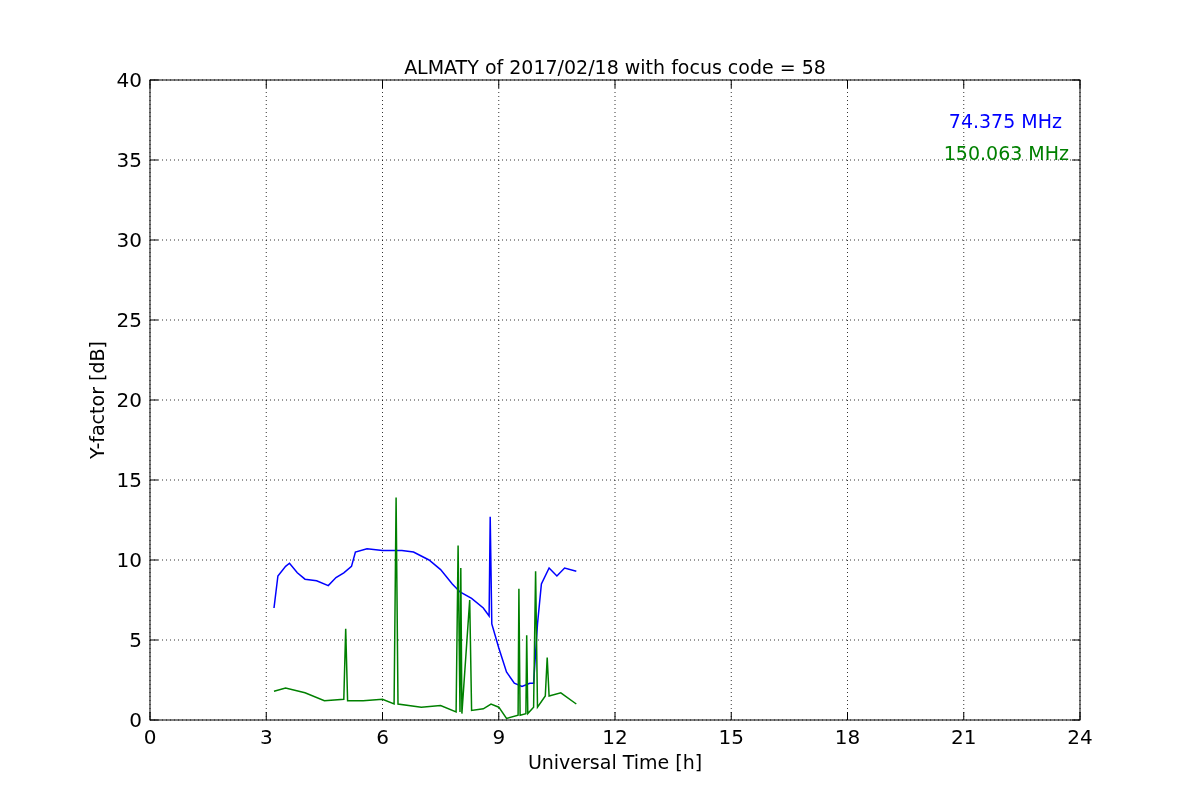 The image size is (1200, 800). I want to click on y-tick-label: 20, so click(129, 400).